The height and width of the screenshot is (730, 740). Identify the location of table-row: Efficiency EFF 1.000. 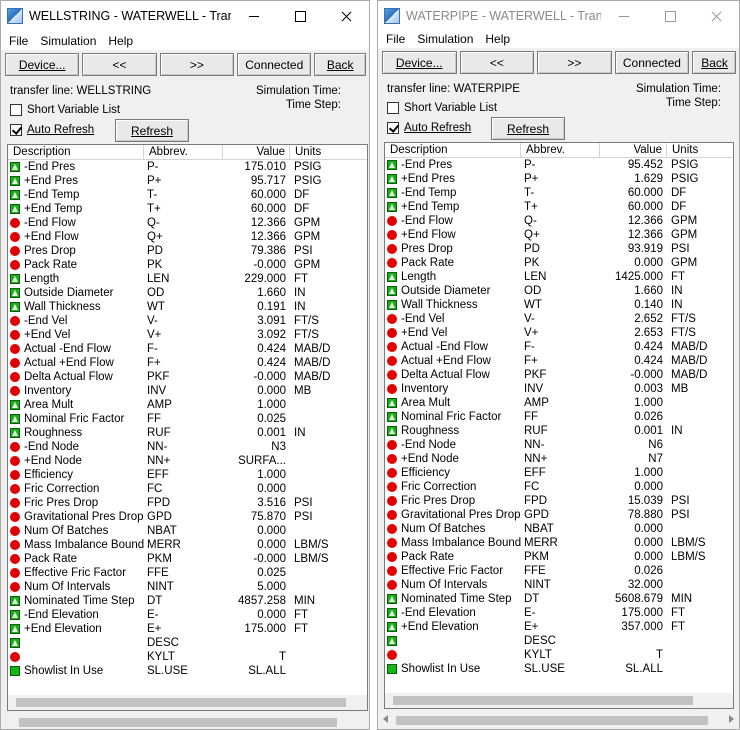
(187, 475).